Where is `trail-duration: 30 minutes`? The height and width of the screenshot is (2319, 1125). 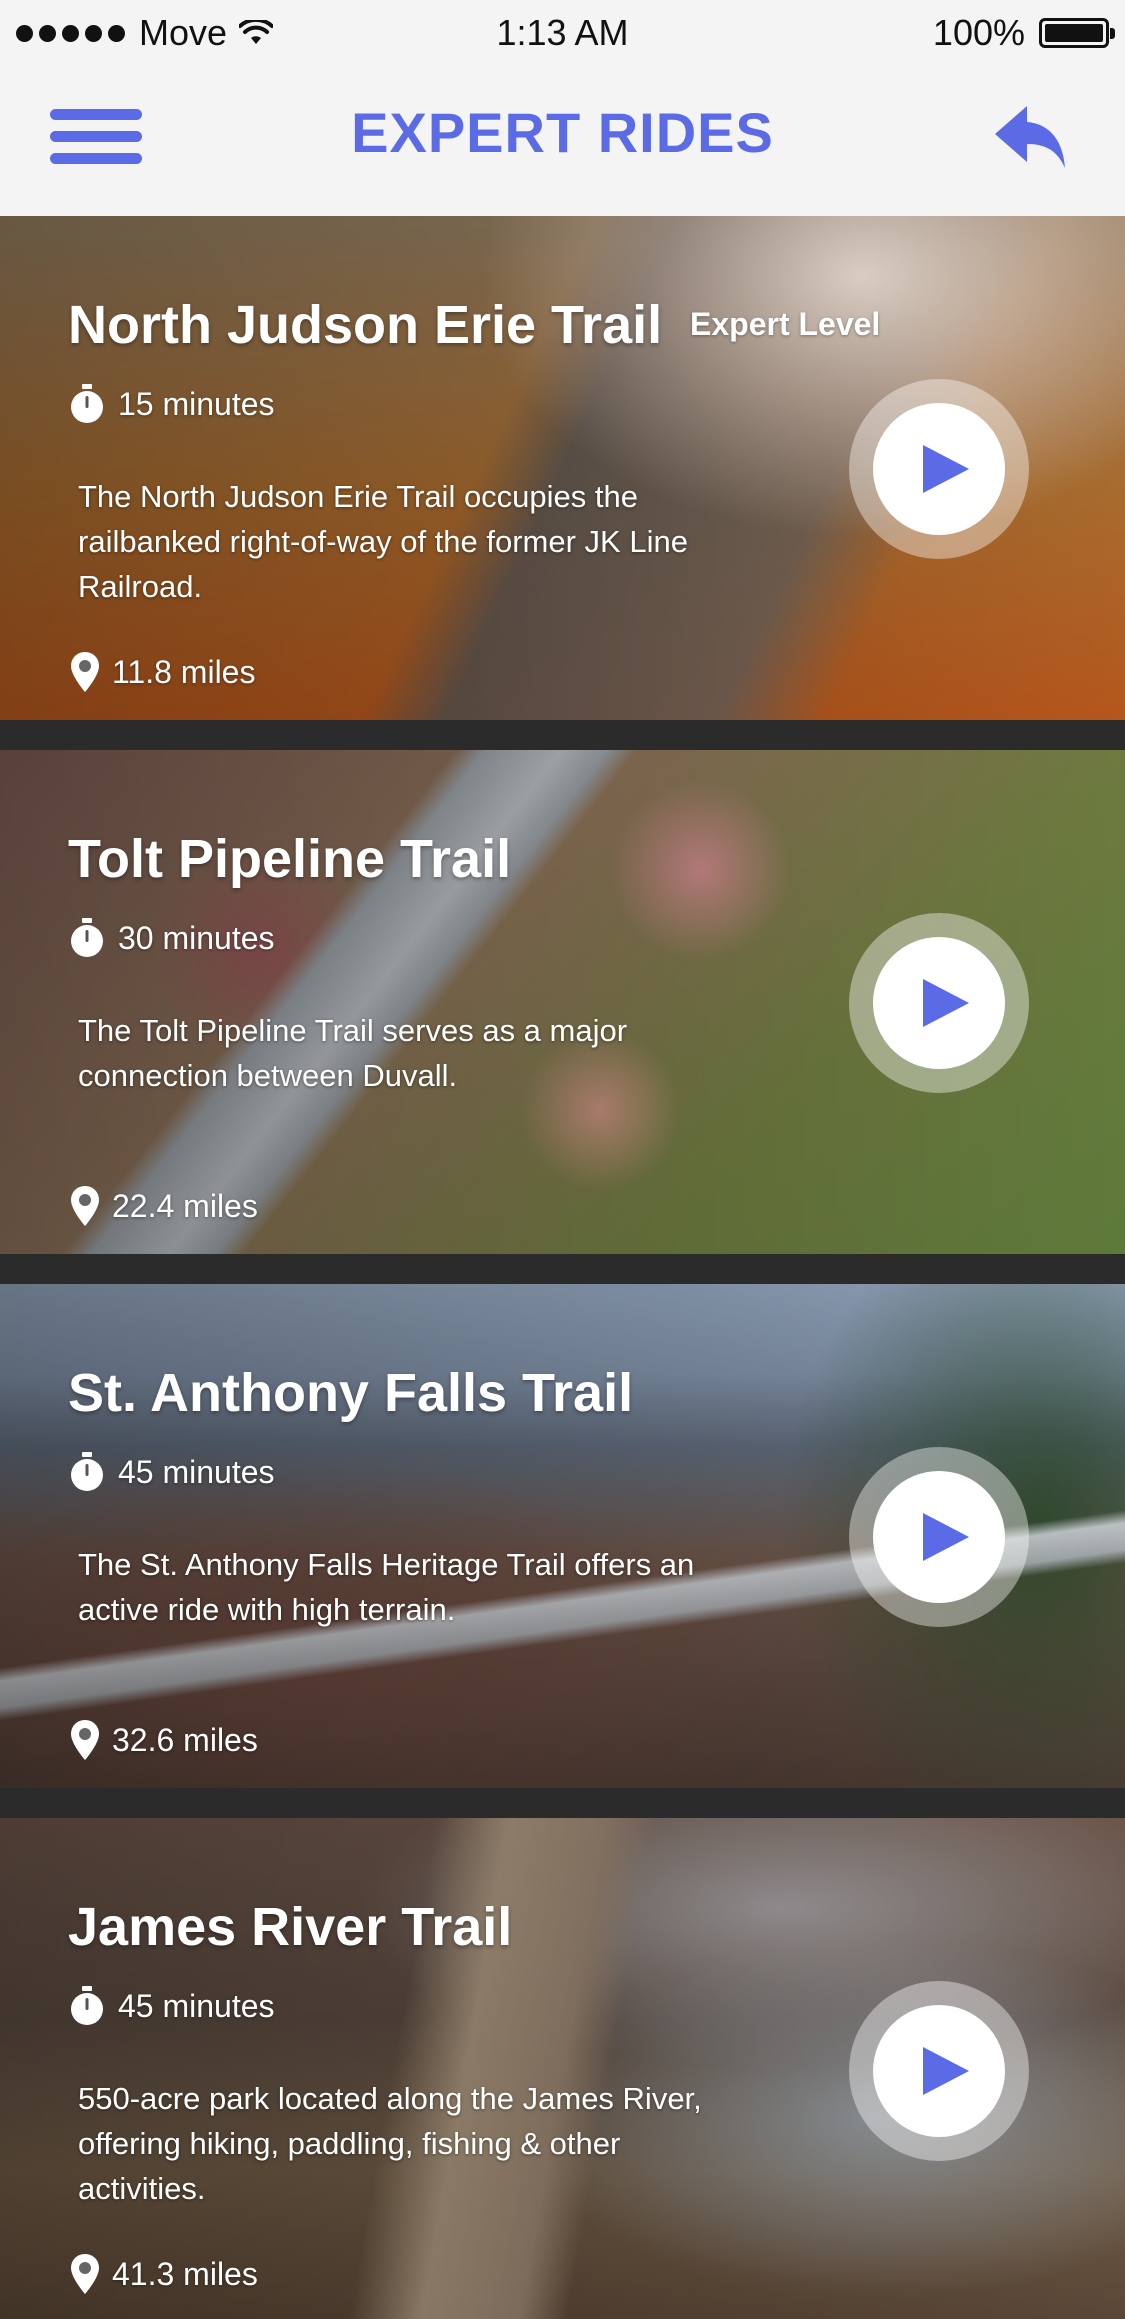 trail-duration: 30 minutes is located at coordinates (171, 938).